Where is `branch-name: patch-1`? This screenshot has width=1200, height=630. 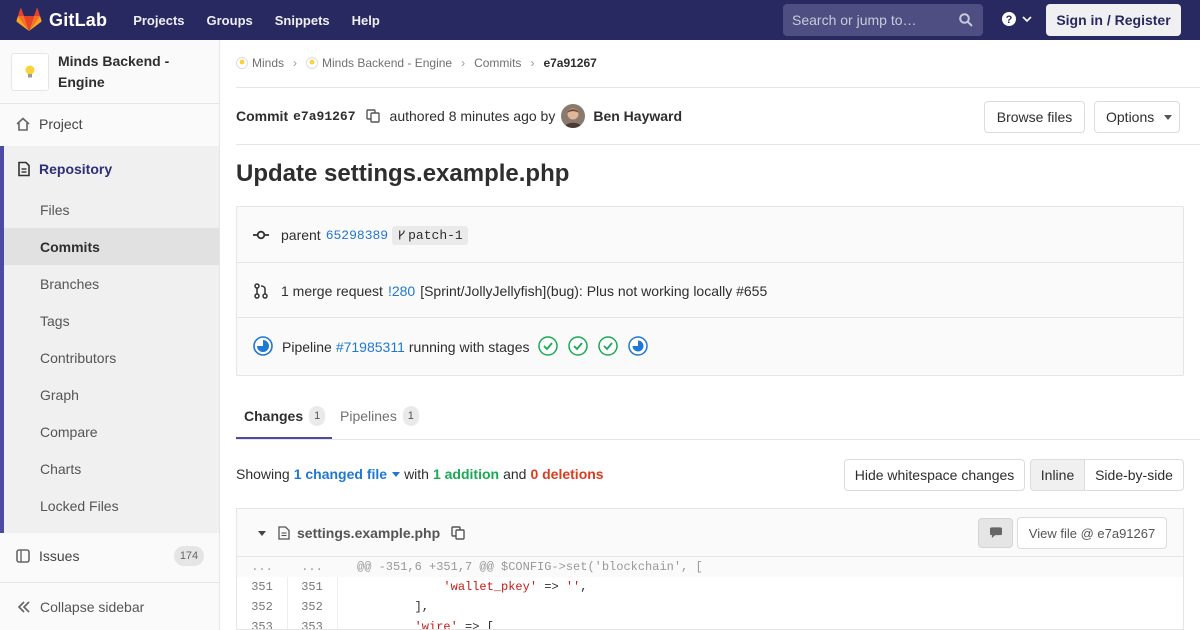
branch-name: patch-1 is located at coordinates (435, 235).